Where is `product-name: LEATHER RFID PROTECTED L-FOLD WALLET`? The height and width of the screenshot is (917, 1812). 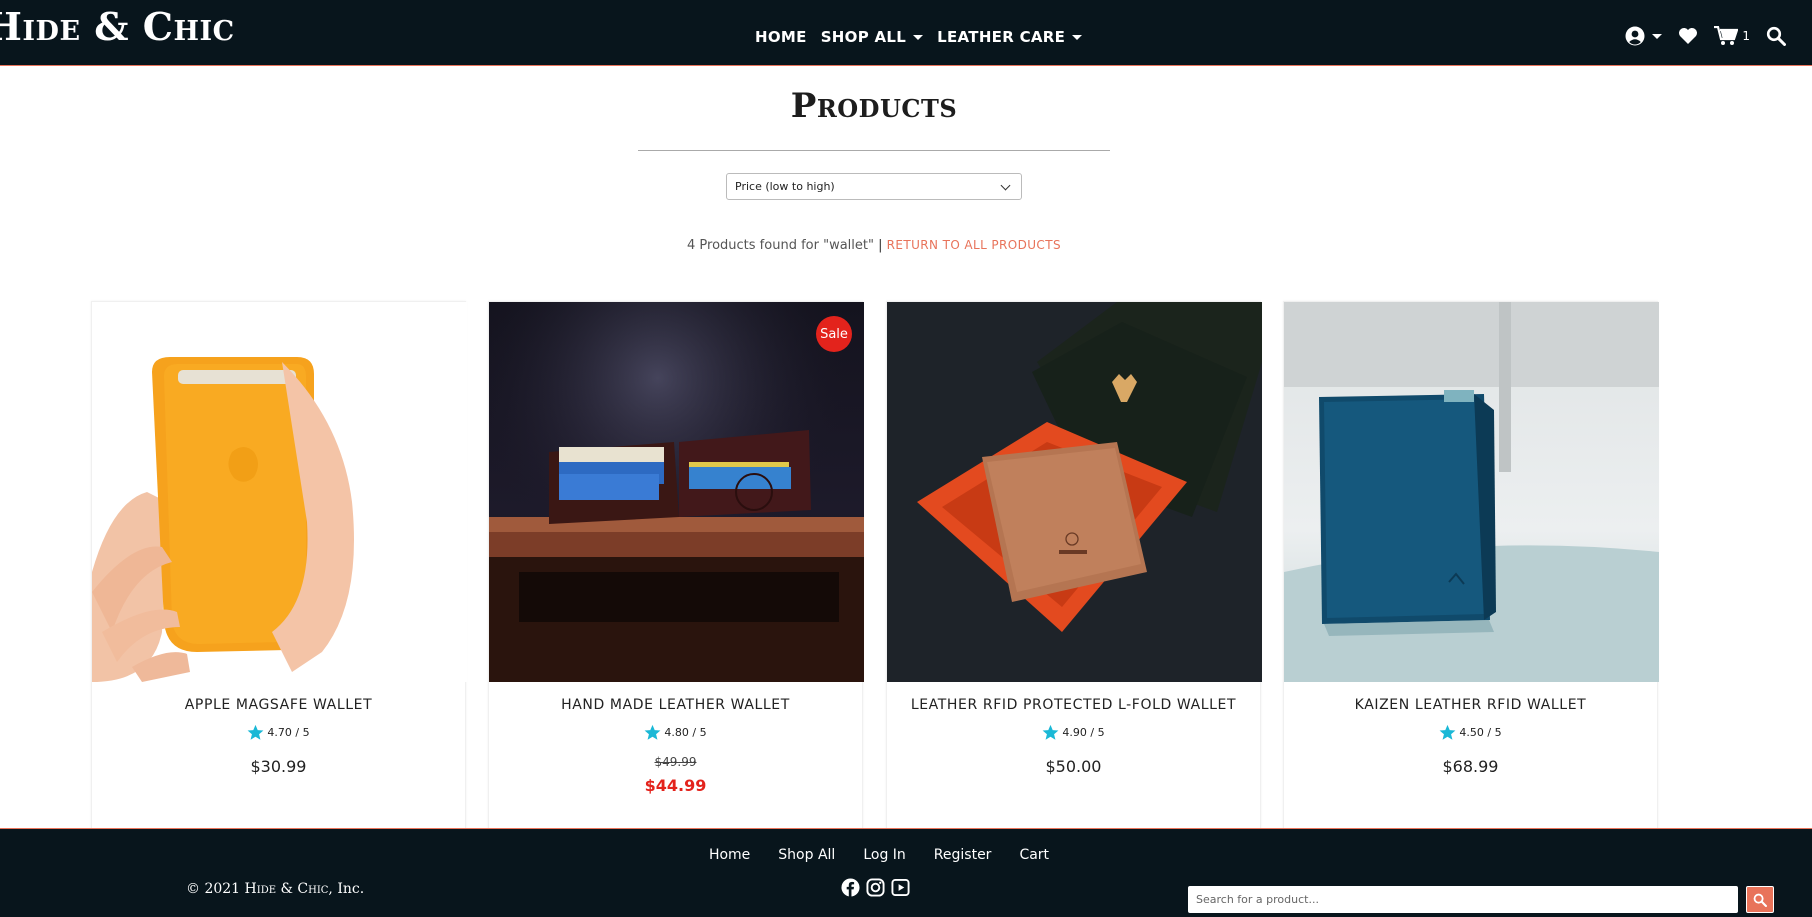
product-name: LEATHER RFID PROTECTED L-FOLD WALLET is located at coordinates (1073, 705).